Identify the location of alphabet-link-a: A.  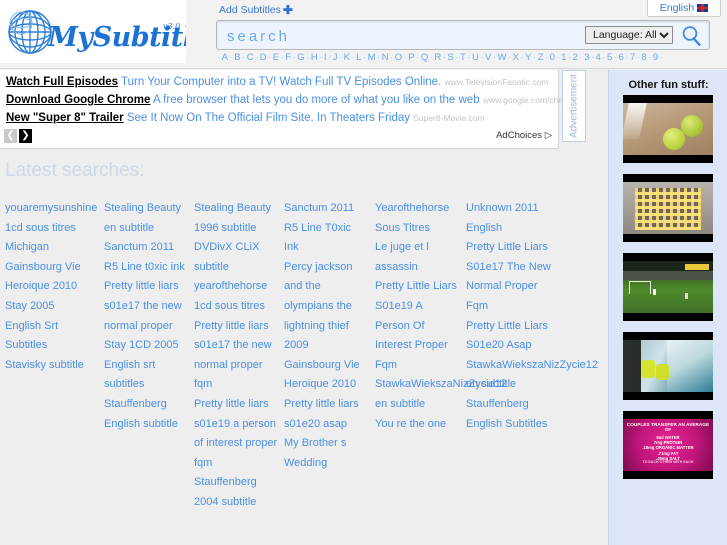
(224, 57).